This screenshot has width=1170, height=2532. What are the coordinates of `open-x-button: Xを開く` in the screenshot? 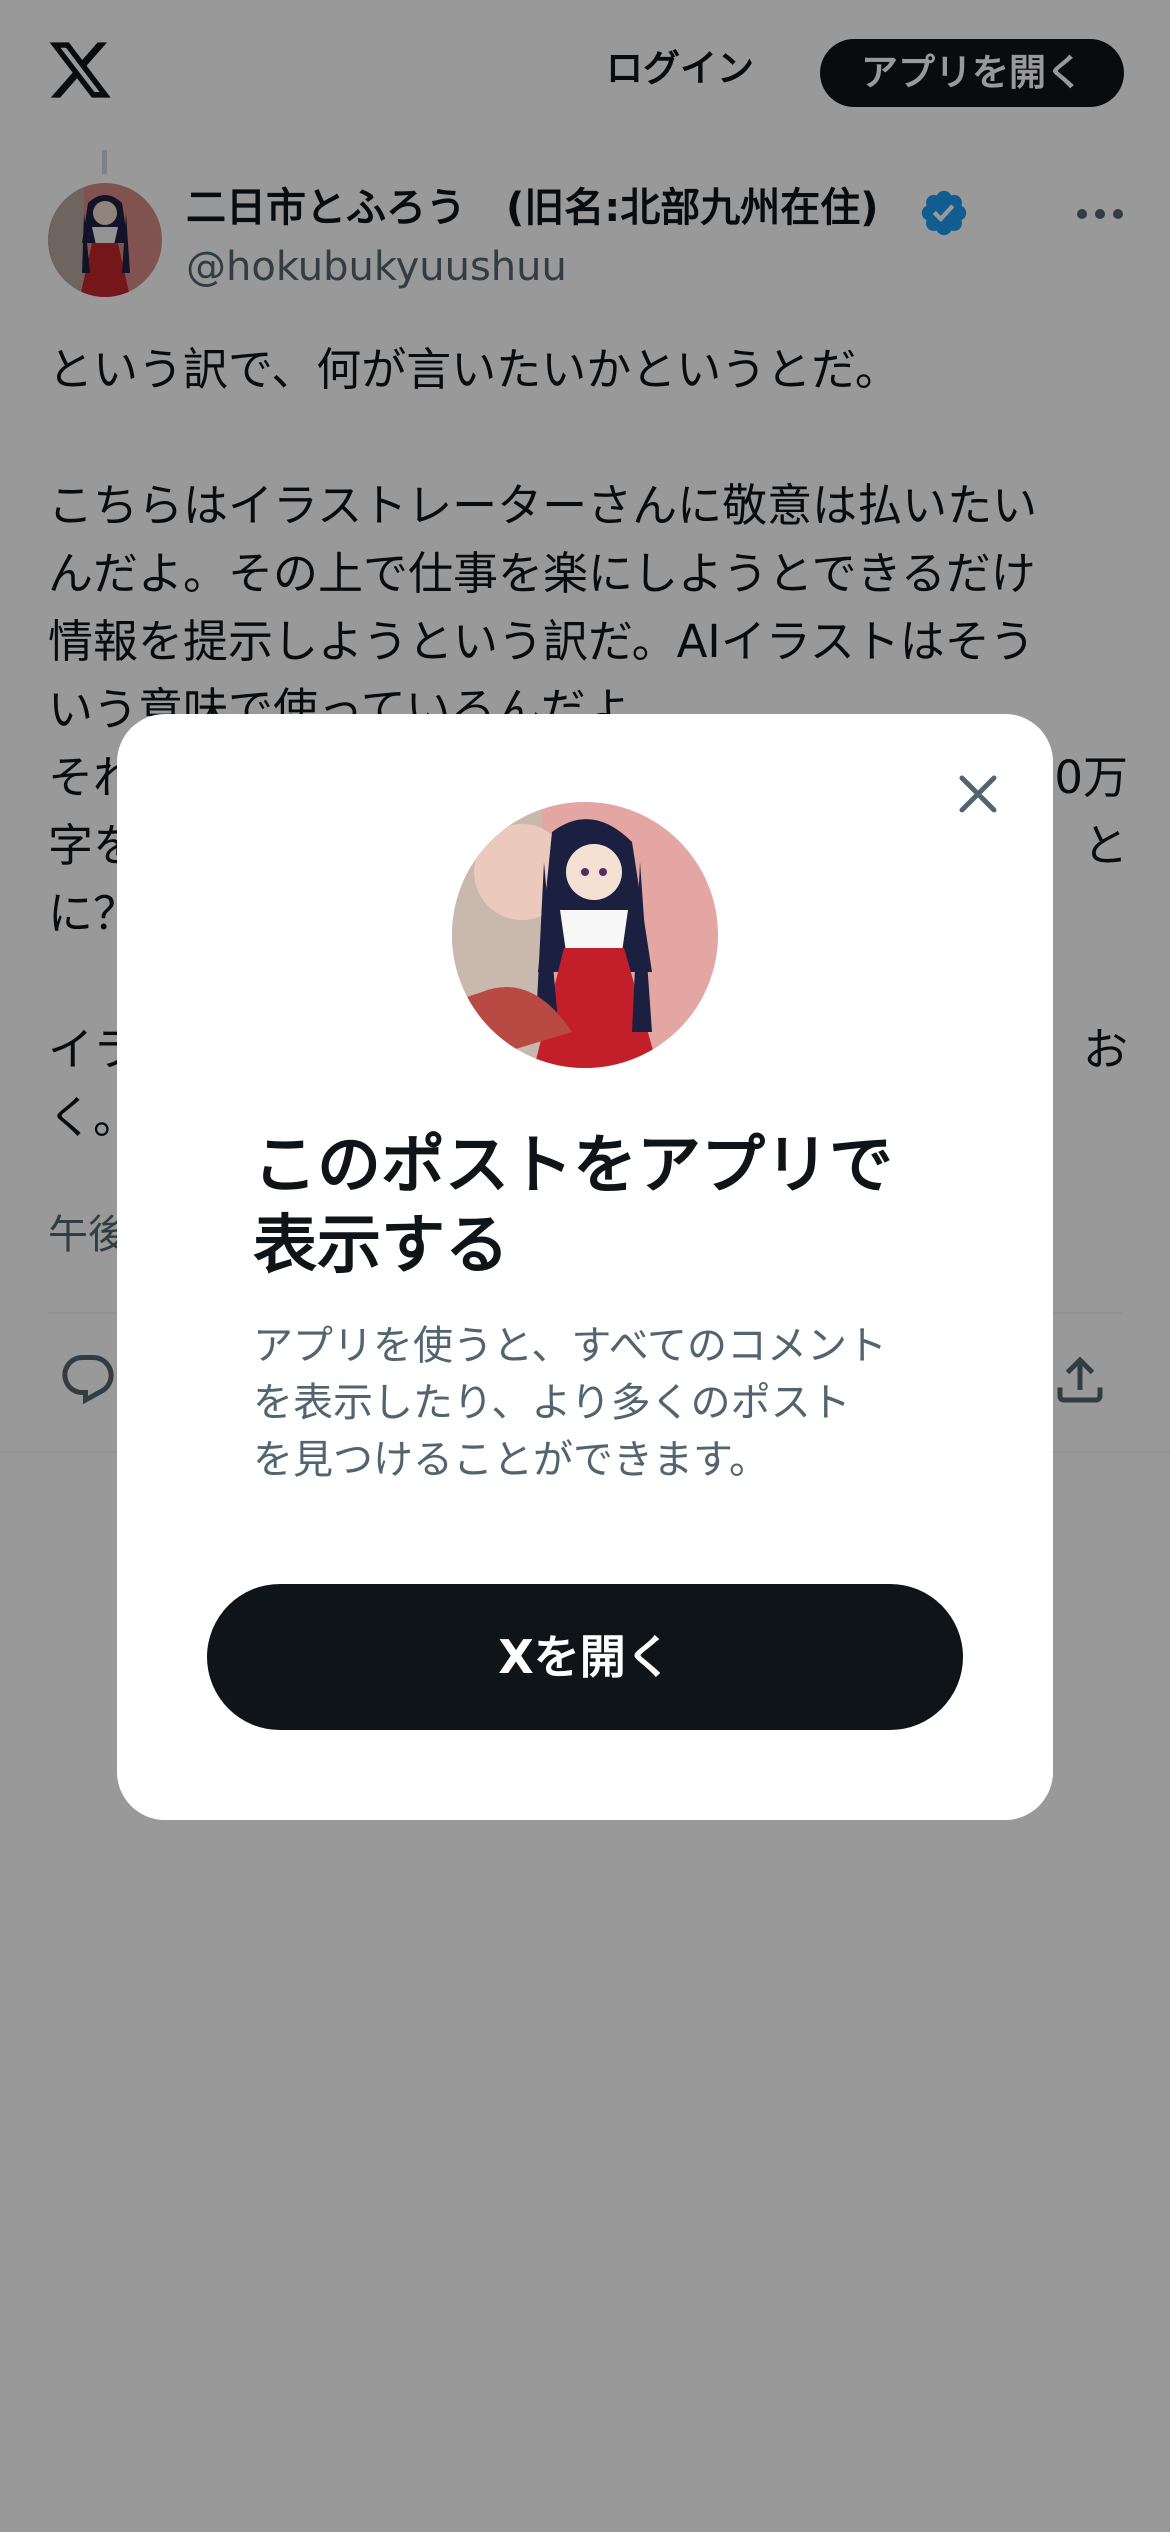 It's located at (585, 1657).